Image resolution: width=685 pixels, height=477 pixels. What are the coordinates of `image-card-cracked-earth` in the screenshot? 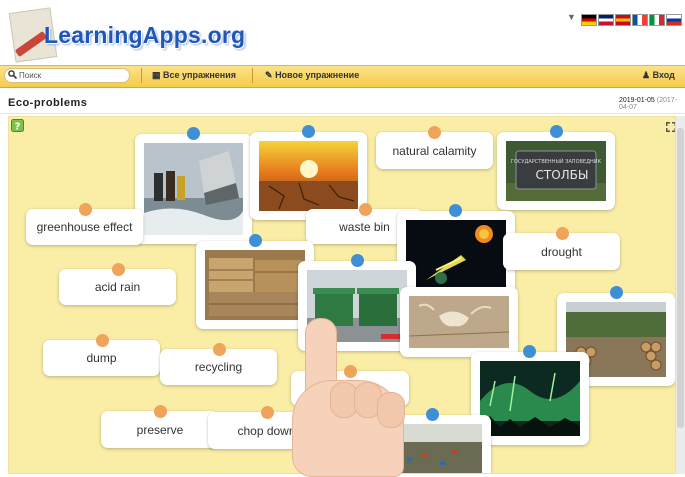 It's located at (308, 172).